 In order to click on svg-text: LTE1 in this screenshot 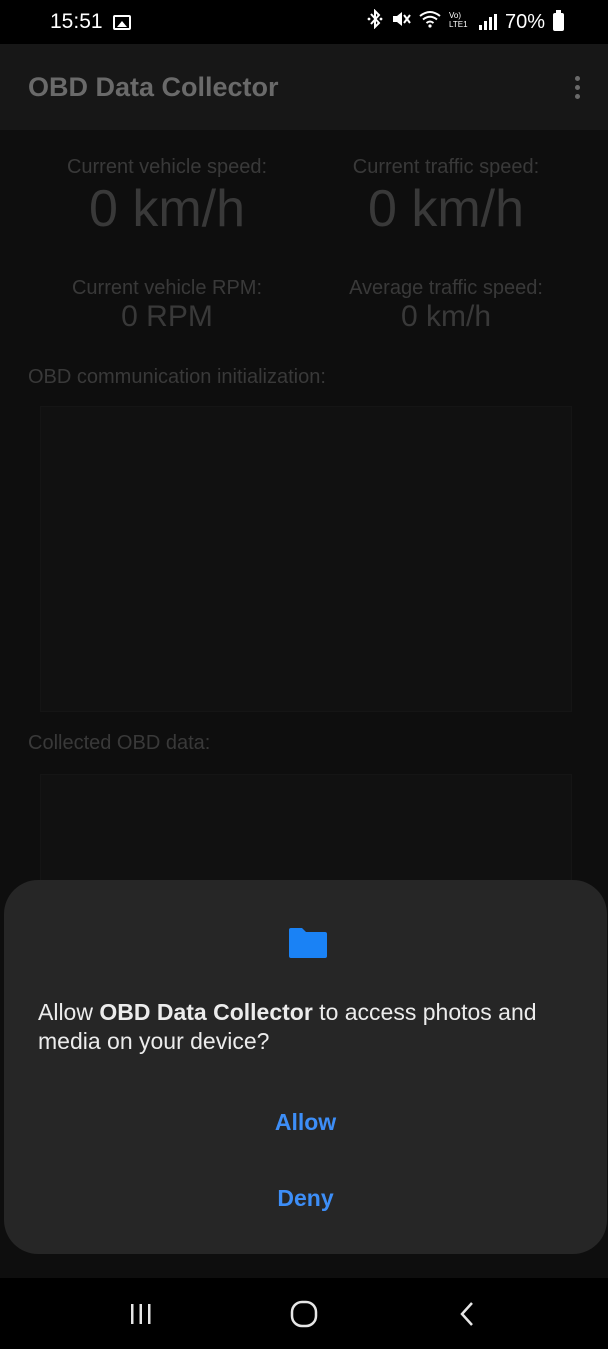, I will do `click(458, 24)`.